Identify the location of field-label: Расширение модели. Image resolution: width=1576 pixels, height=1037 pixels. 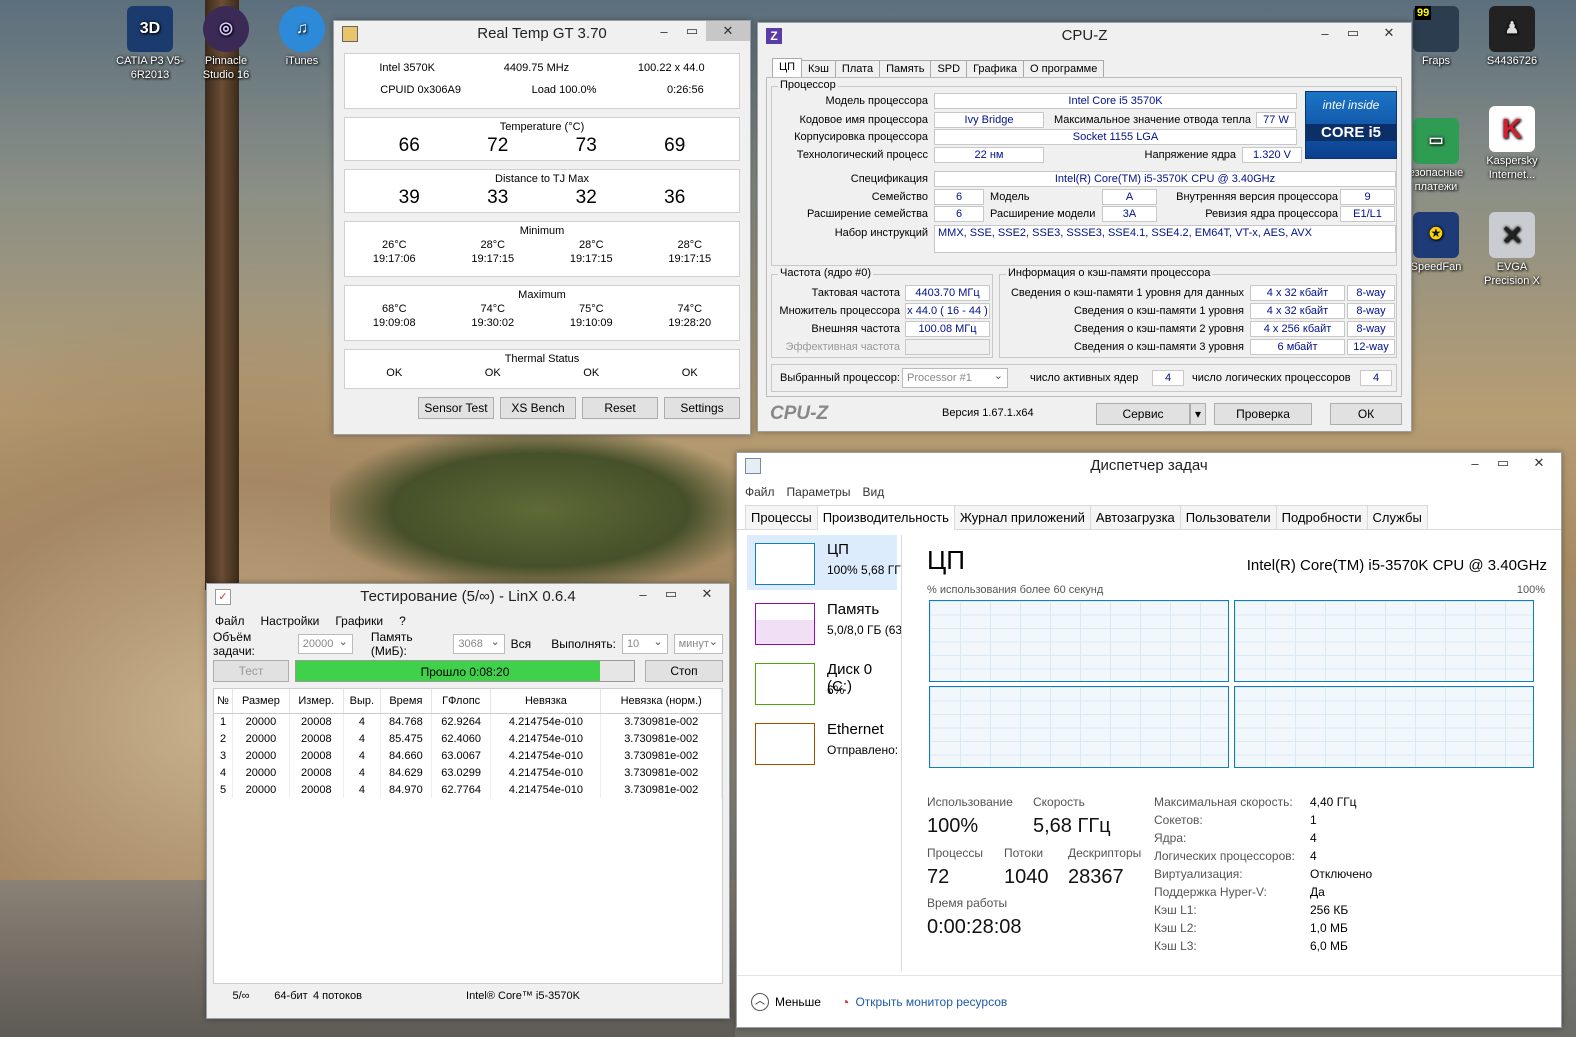
(1043, 214).